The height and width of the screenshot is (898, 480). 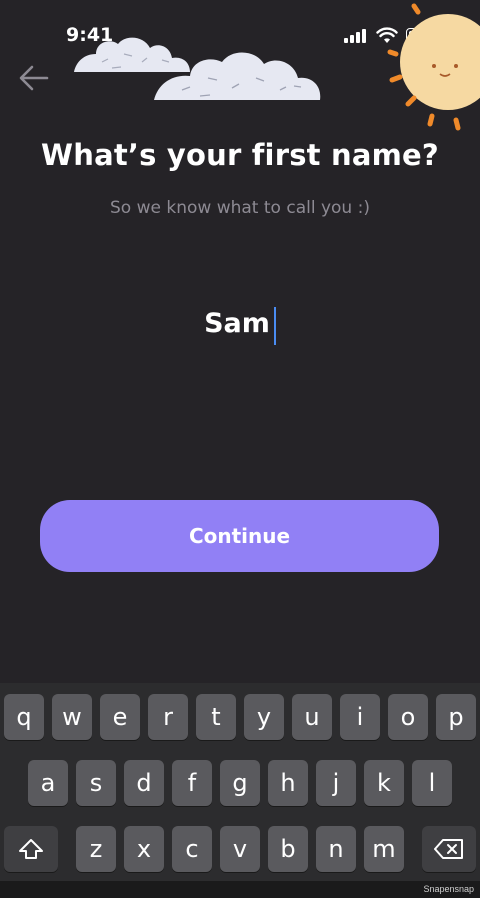 What do you see at coordinates (240, 783) in the screenshot?
I see `key-g: g` at bounding box center [240, 783].